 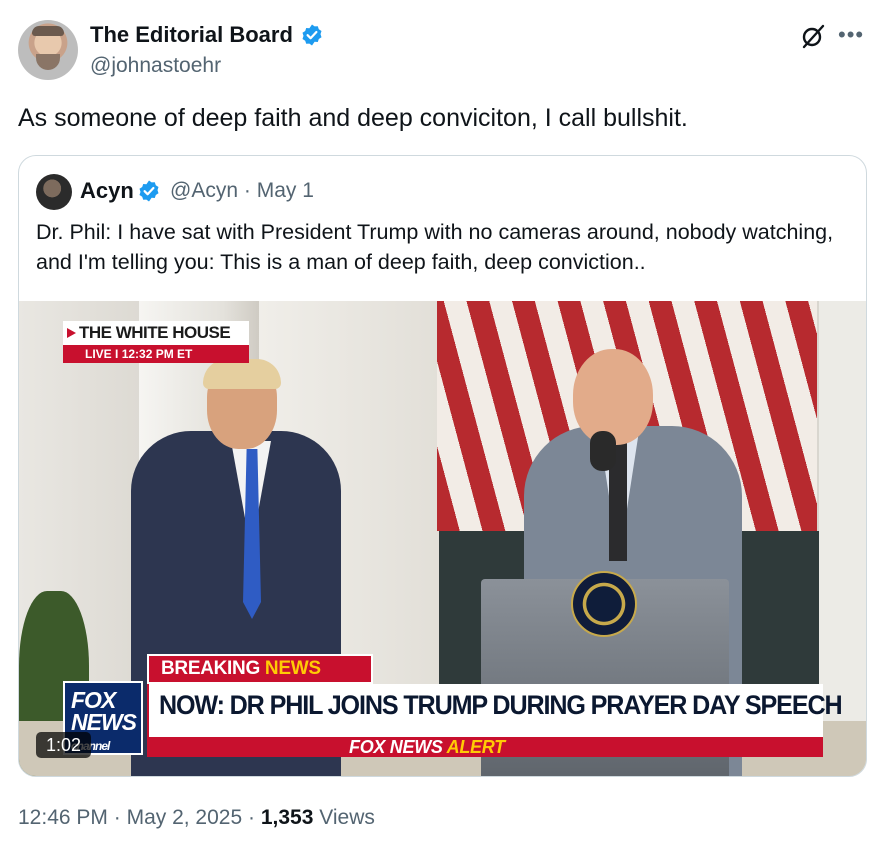 I want to click on live-bar: LIVE I 12:32 PM ET, so click(x=156, y=354).